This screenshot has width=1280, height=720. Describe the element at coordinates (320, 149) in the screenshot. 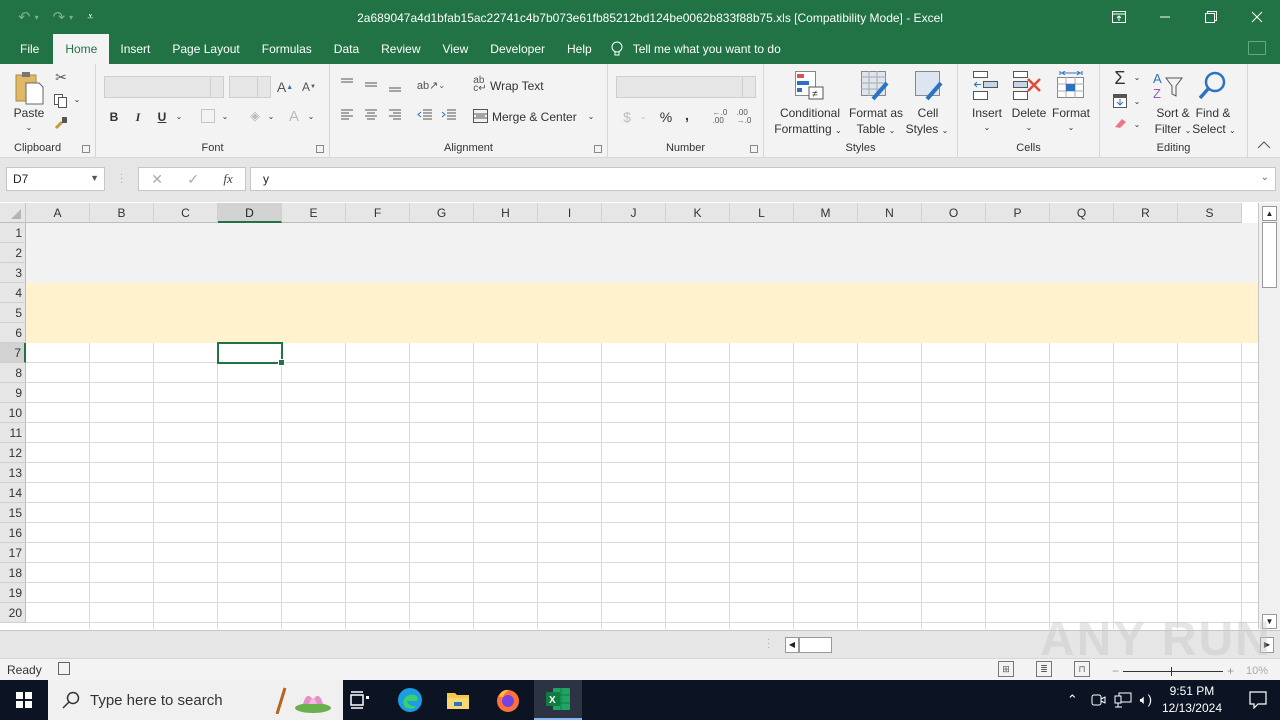

I see `font-launcher-icon` at that location.